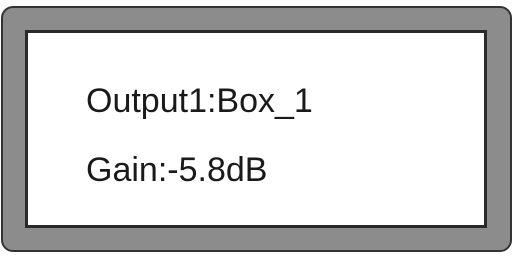 Image resolution: width=519 pixels, height=259 pixels. Describe the element at coordinates (199, 101) in the screenshot. I see `output-label: Output1:Box_1` at that location.